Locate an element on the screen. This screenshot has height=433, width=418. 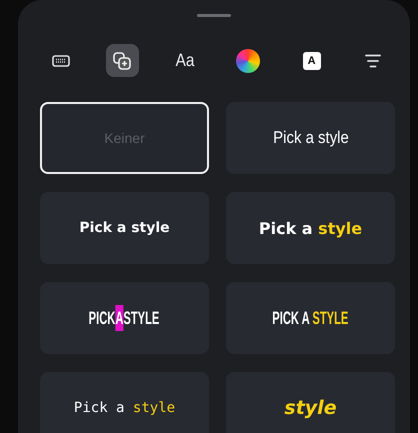
keyboard-icon is located at coordinates (61, 60).